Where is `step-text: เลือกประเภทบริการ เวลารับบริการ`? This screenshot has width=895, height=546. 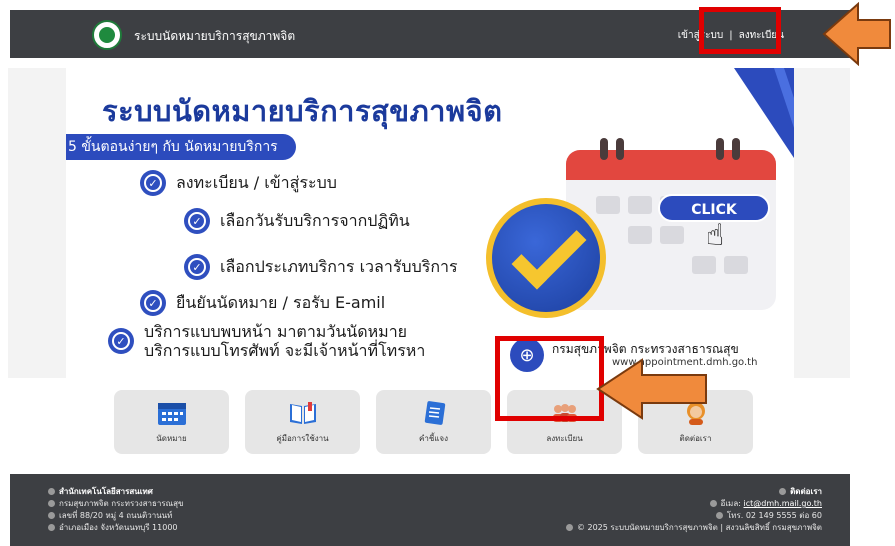
step-text: เลือกประเภทบริการ เวลารับบริการ is located at coordinates (339, 266).